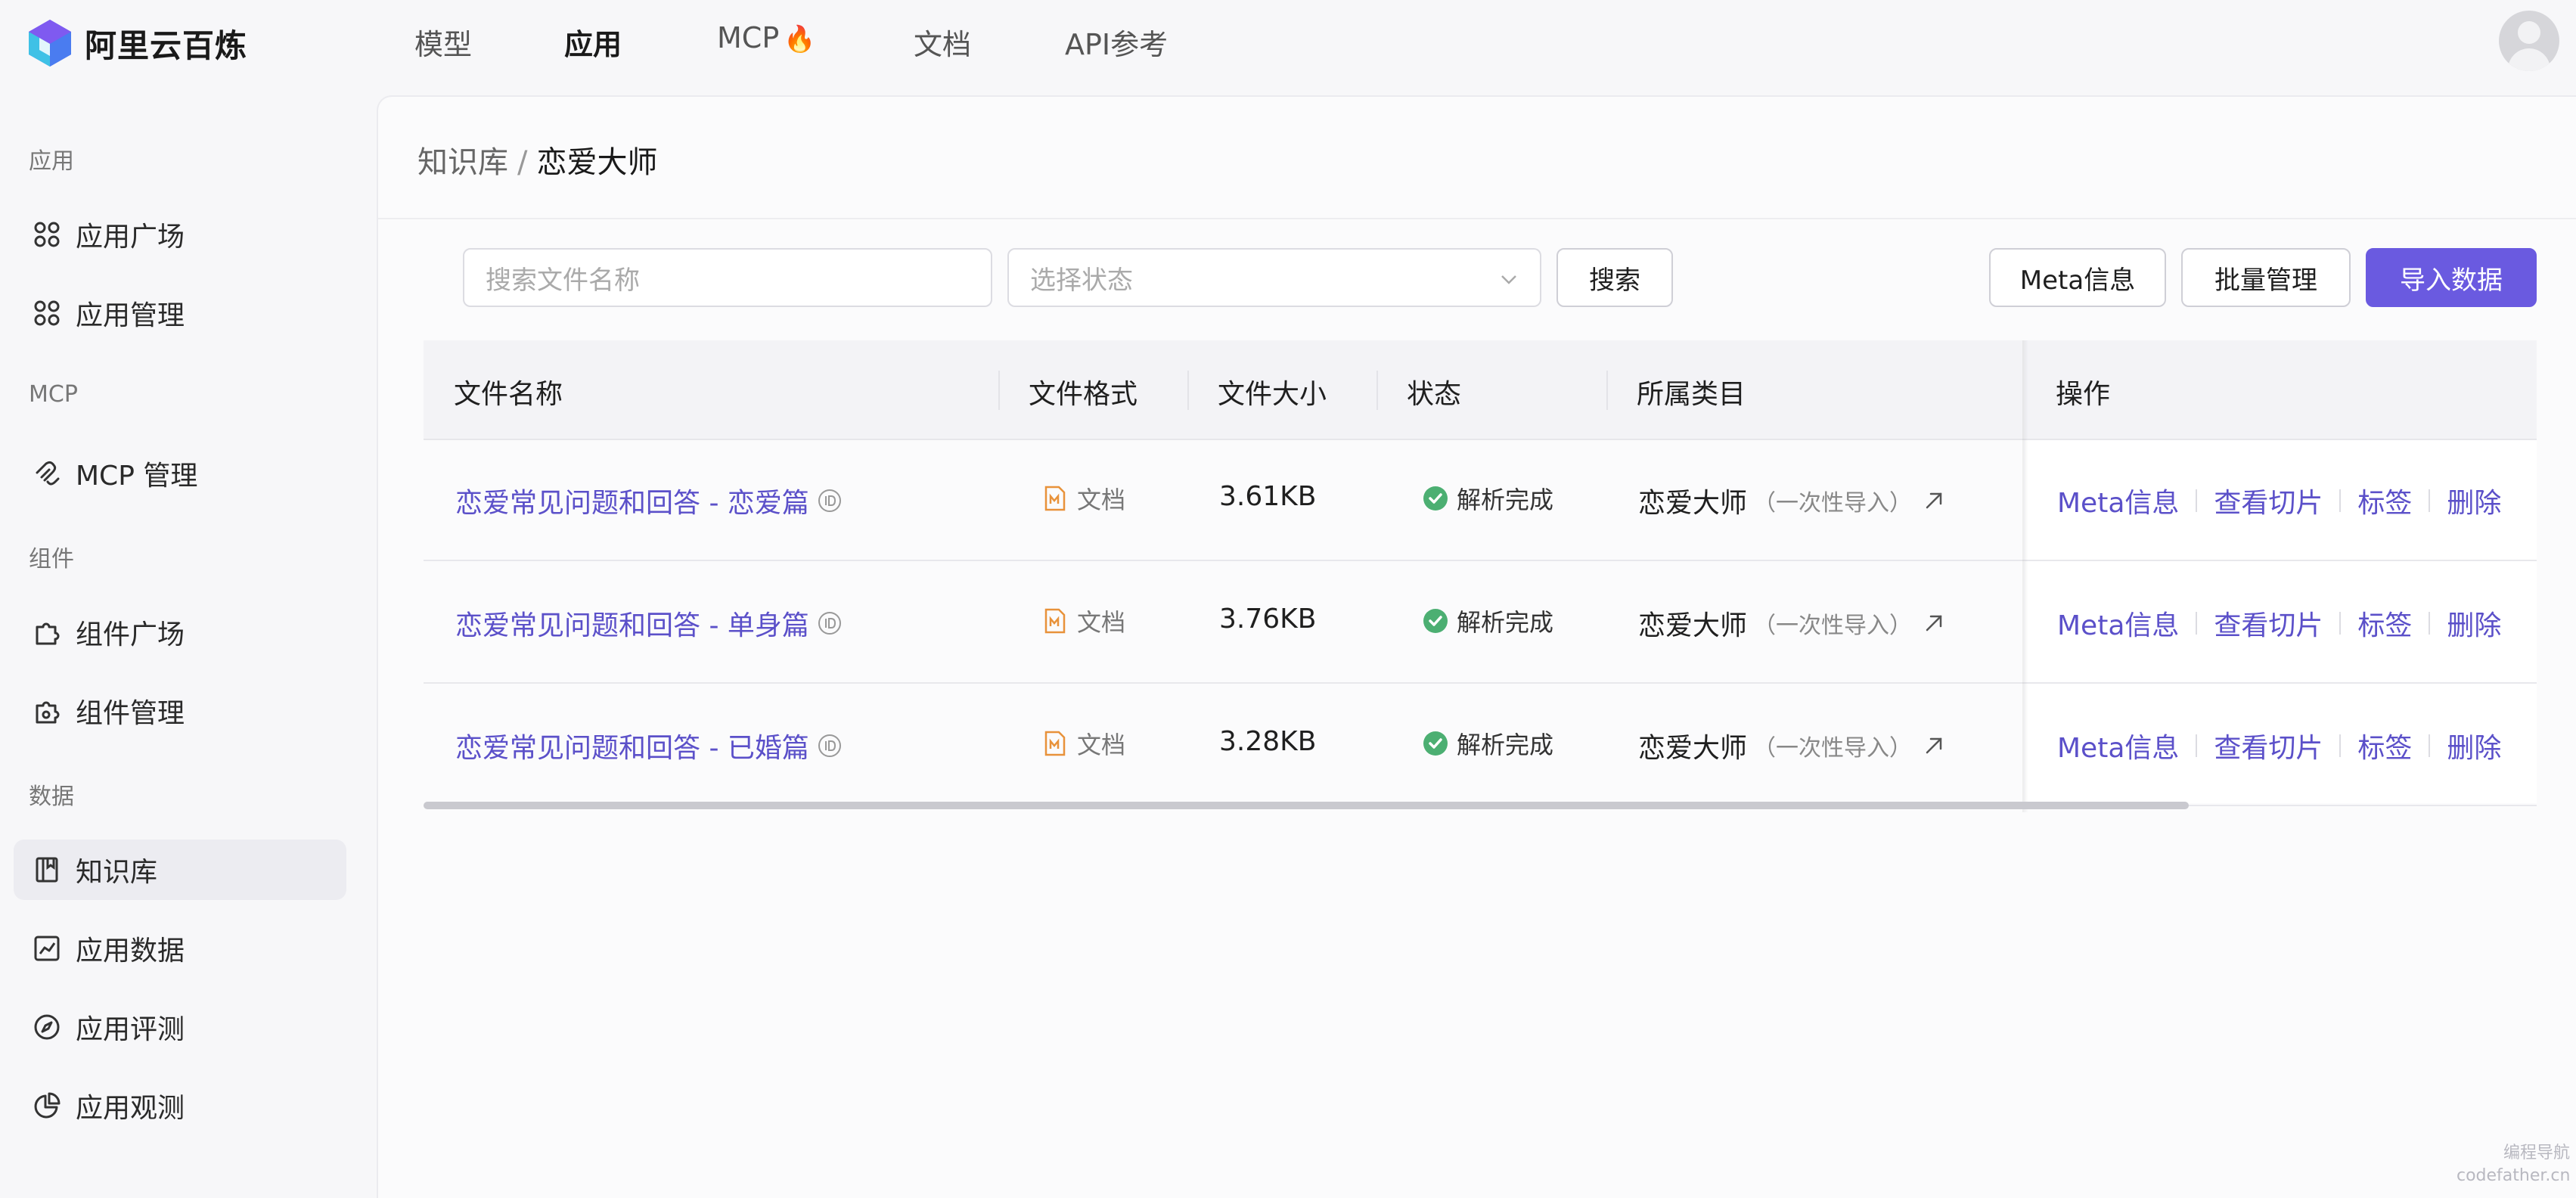  What do you see at coordinates (443, 42) in the screenshot?
I see `nav-models: 模型` at bounding box center [443, 42].